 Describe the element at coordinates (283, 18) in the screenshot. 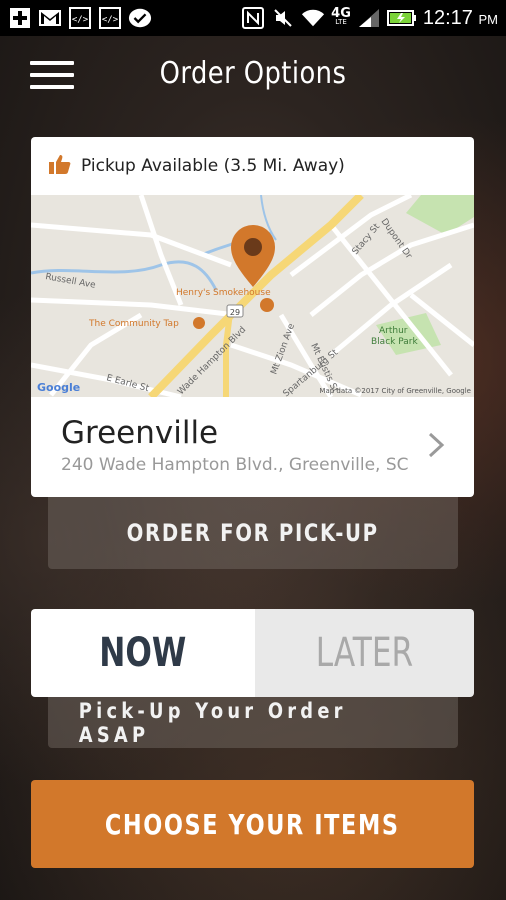

I see `mute-icon` at that location.